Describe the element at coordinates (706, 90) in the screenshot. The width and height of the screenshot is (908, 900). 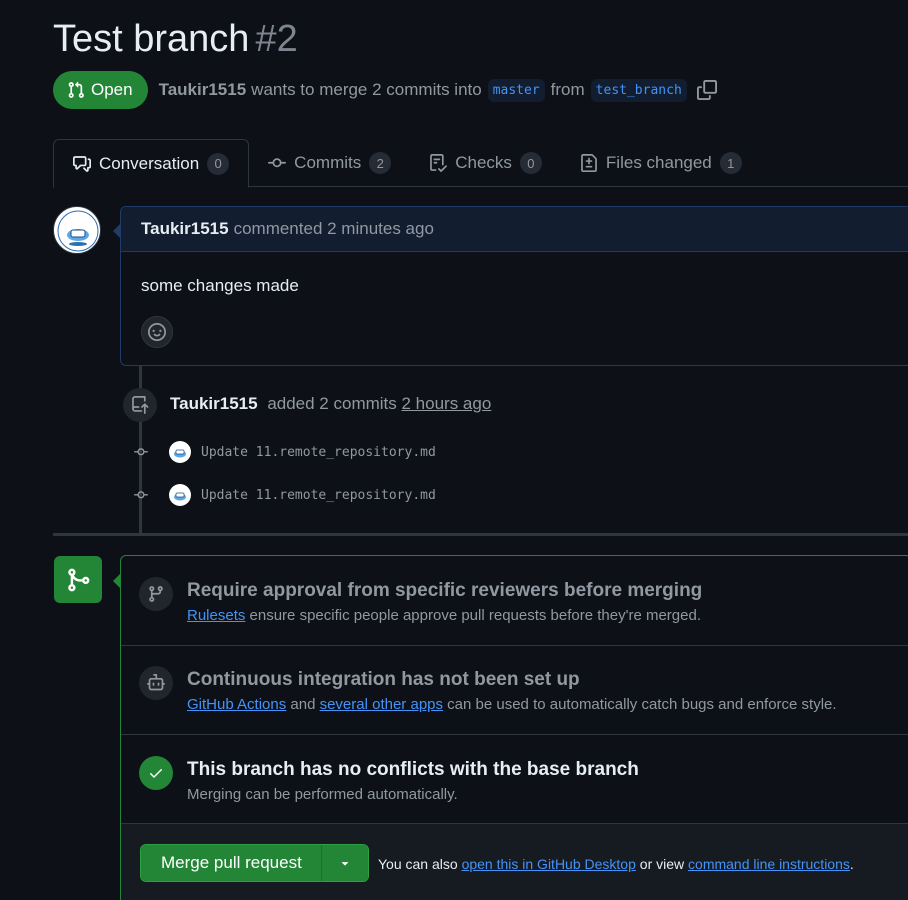
I see `copy-icon` at that location.